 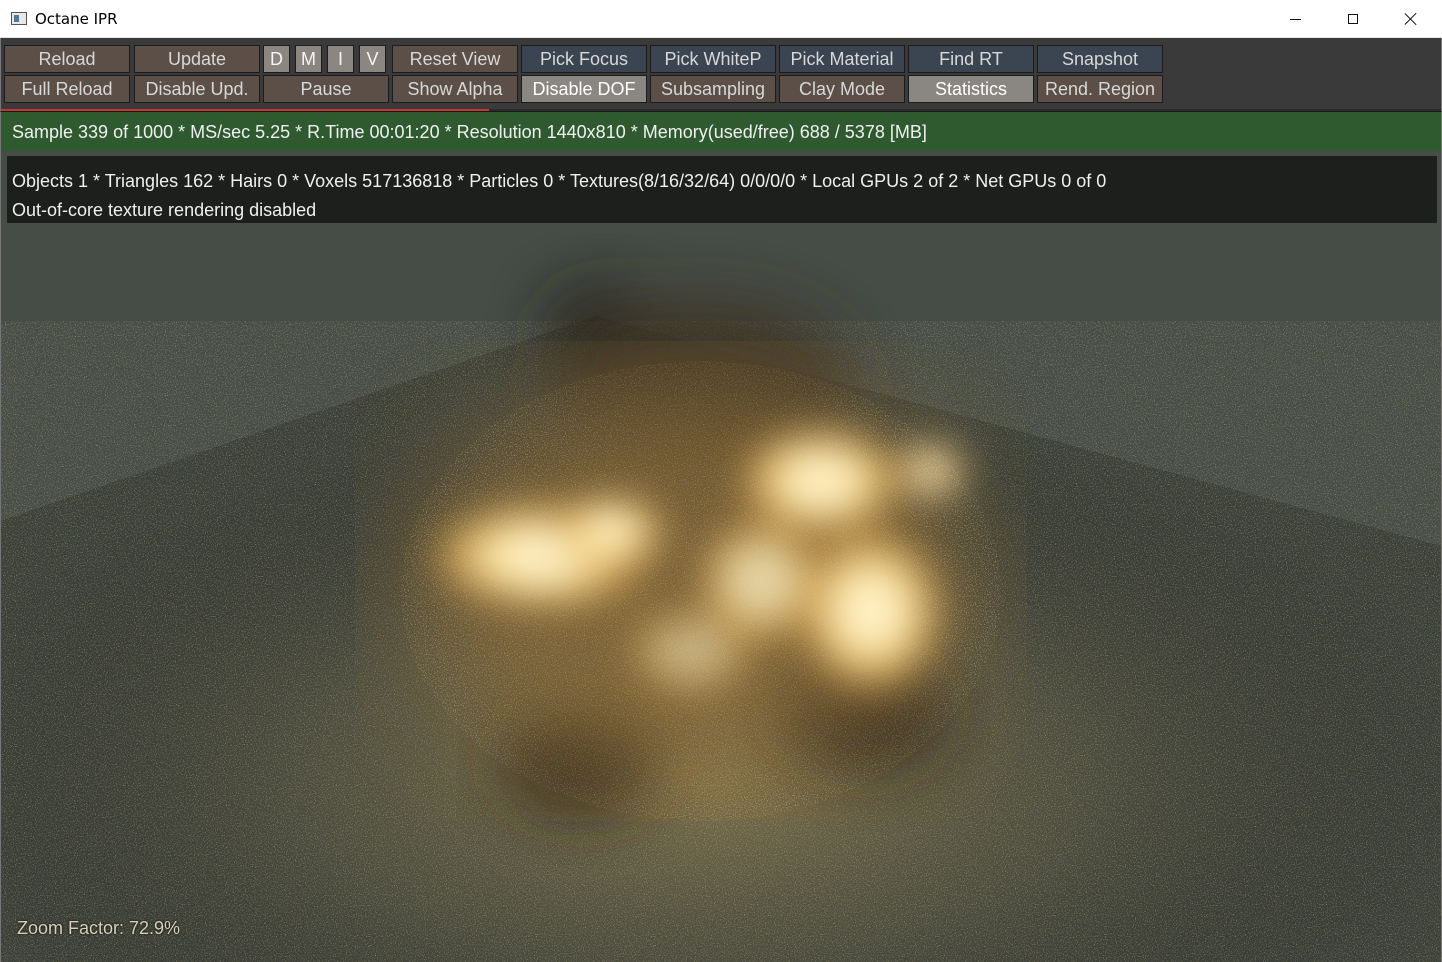 I want to click on close-button, so click(x=1411, y=19).